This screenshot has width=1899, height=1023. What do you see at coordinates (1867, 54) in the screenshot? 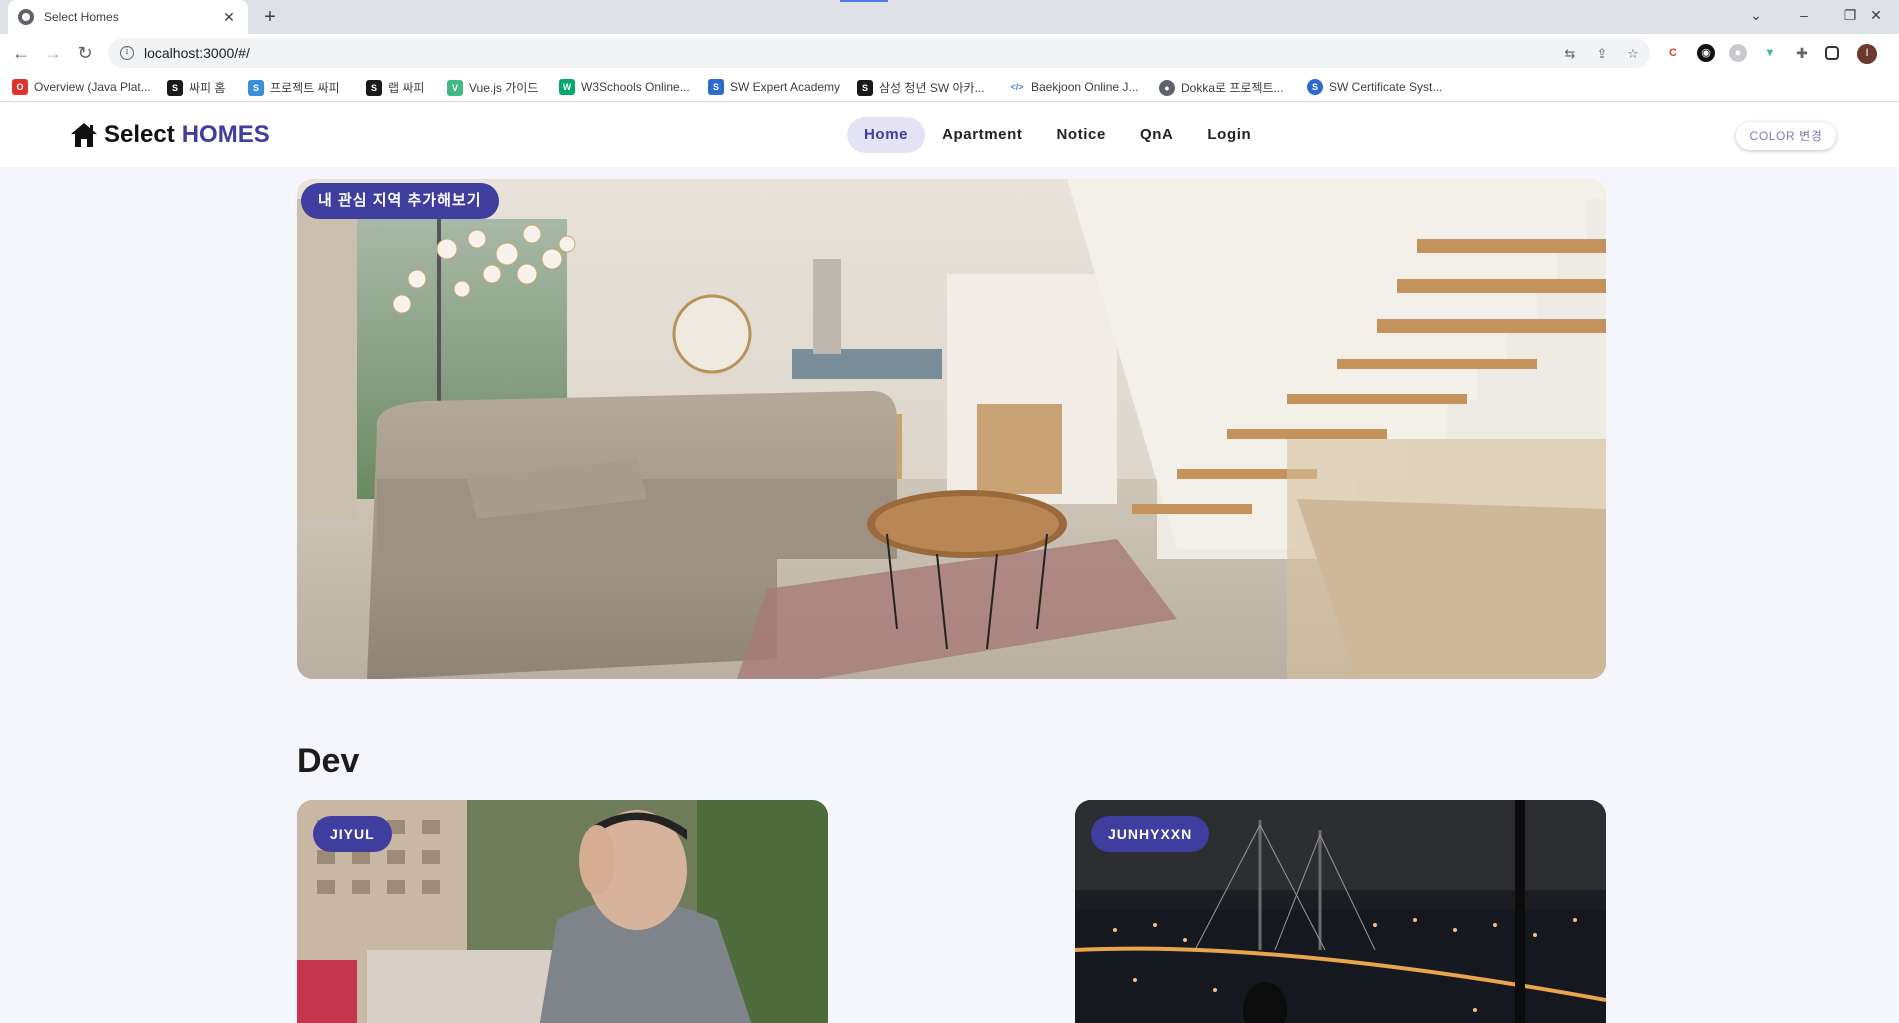
I see `profile-avatar: I` at bounding box center [1867, 54].